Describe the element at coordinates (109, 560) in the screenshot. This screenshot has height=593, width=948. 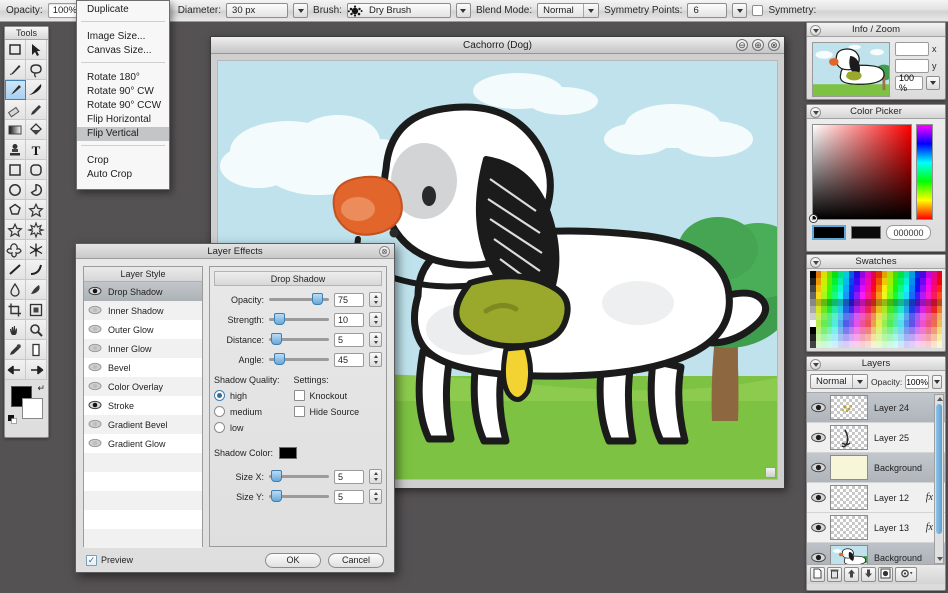
I see `preview-toggle: ✓ Preview` at that location.